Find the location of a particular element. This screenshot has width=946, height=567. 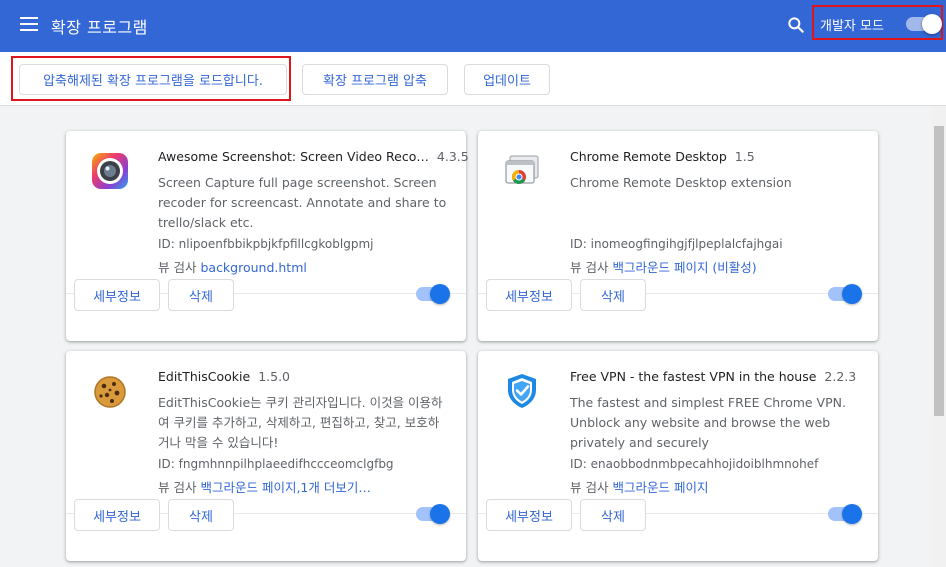

developer-mode-highlight: 개발자 모드 is located at coordinates (877, 22).